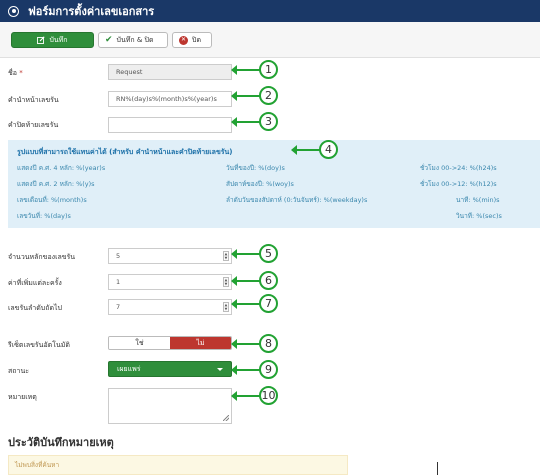  Describe the element at coordinates (22, 397) in the screenshot. I see `note-label: หมายเหตุ` at that location.